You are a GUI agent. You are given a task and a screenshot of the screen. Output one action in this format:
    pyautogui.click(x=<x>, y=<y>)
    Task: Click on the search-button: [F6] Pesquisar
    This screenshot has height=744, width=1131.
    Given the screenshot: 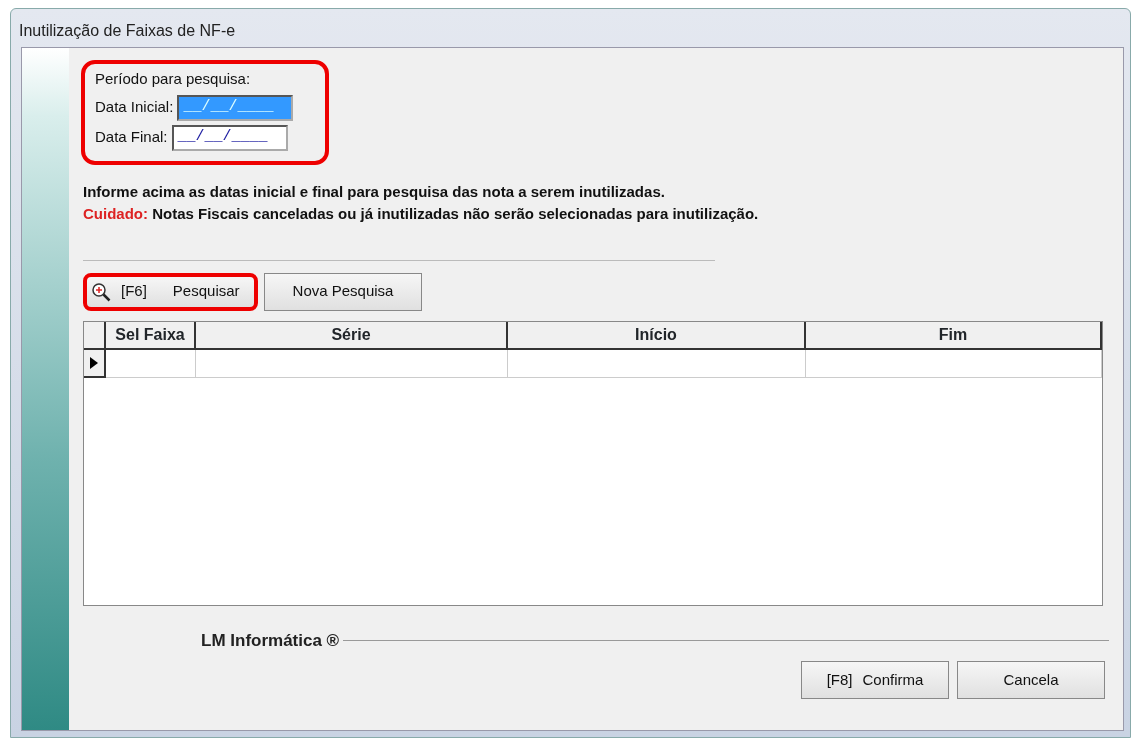 What is the action you would take?
    pyautogui.click(x=170, y=291)
    